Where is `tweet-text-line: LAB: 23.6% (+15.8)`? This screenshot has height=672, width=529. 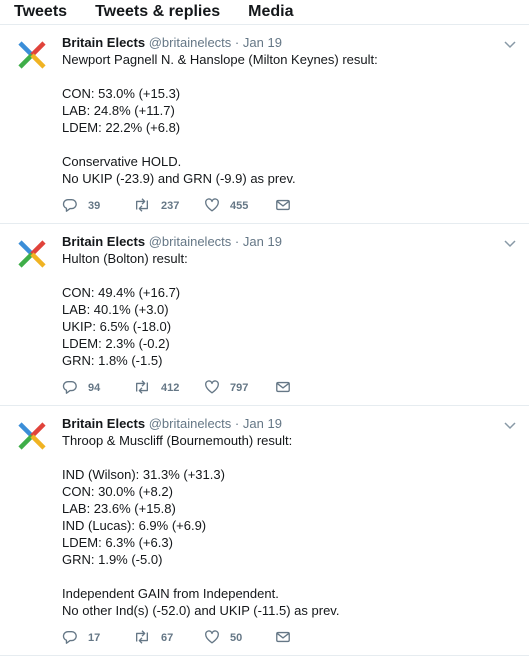 tweet-text-line: LAB: 23.6% (+15.8) is located at coordinates (119, 508).